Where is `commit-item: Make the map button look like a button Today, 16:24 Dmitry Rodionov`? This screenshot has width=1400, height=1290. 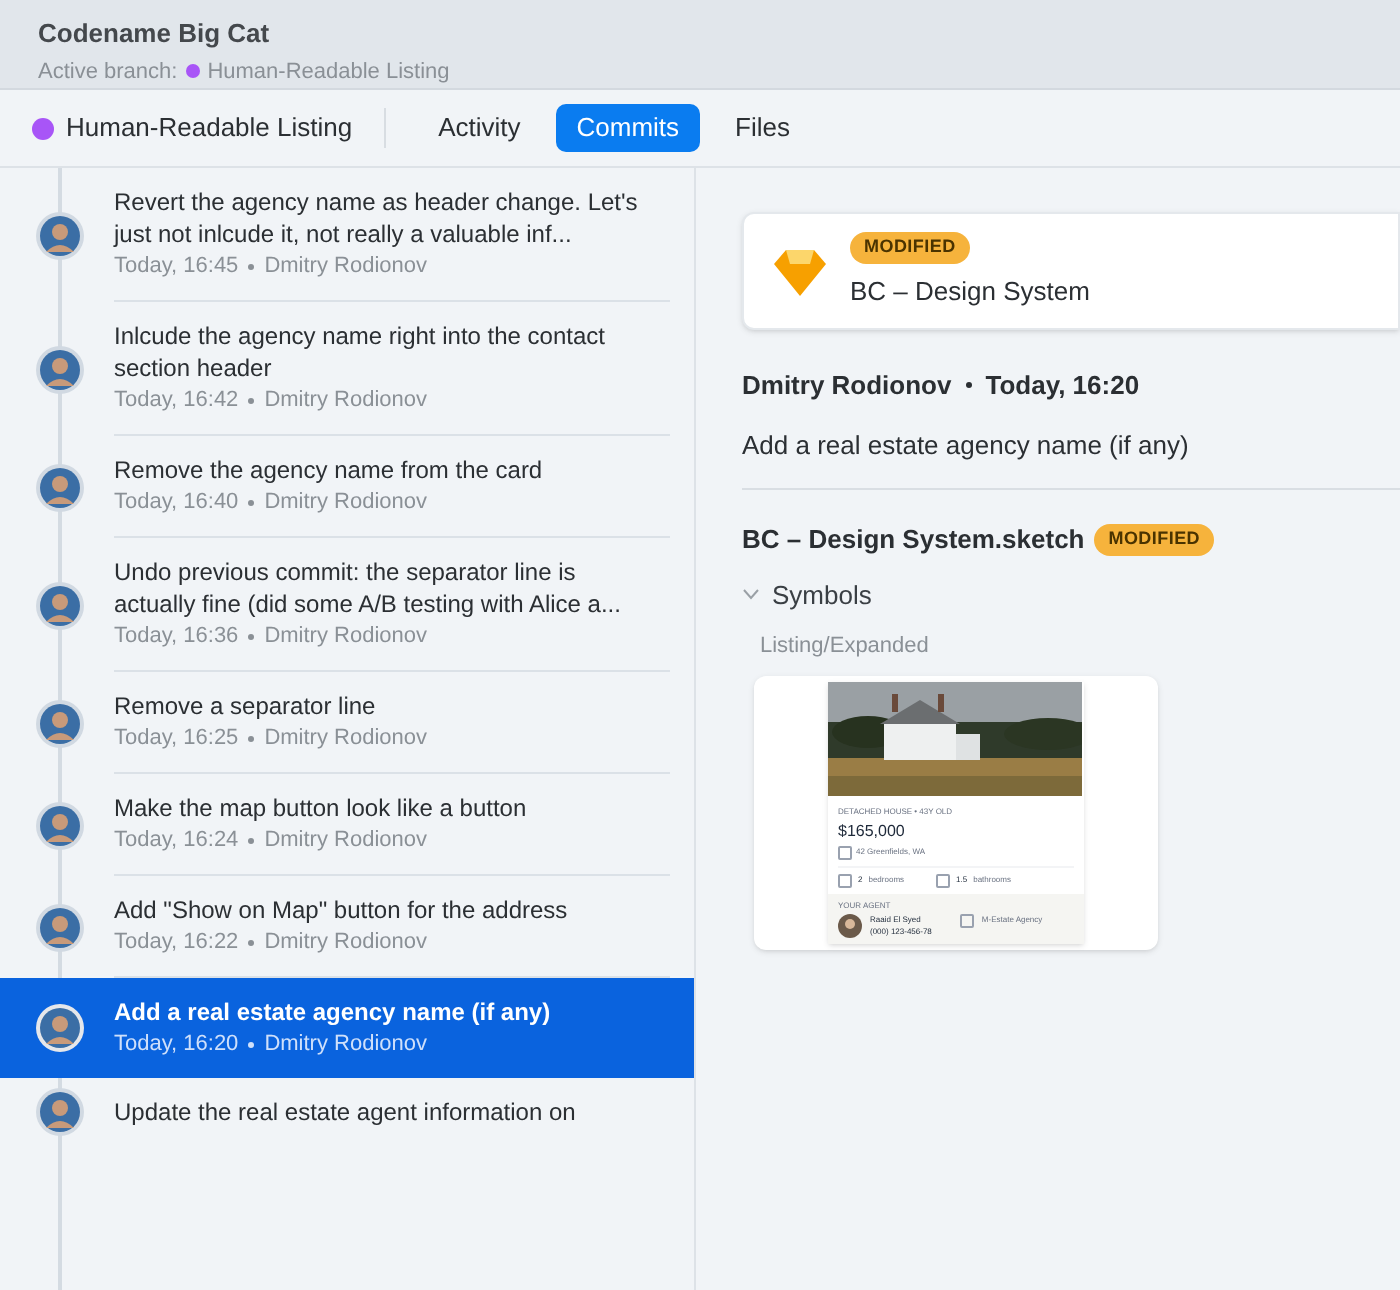
commit-item: Make the map button look like a button Today, 16:24 Dmitry Rodionov is located at coordinates (347, 825).